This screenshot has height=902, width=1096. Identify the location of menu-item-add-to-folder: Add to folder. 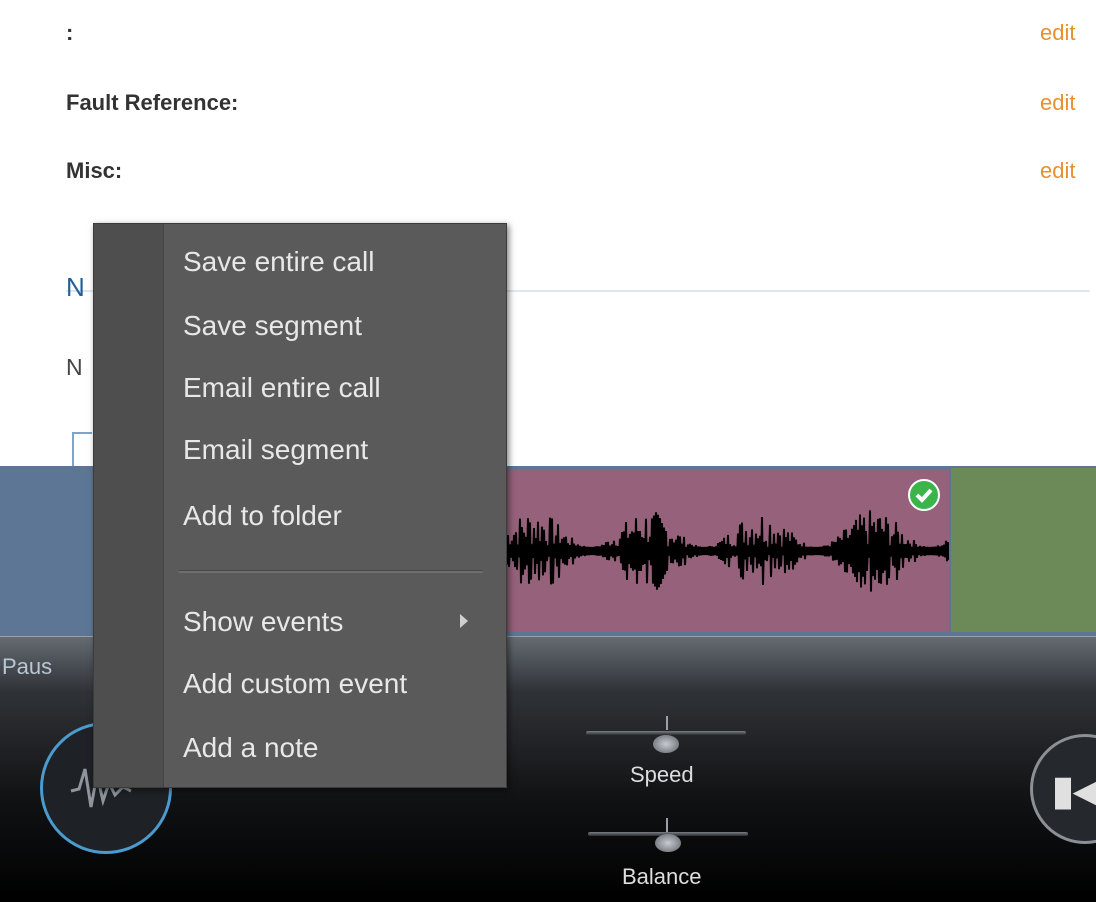
(262, 516).